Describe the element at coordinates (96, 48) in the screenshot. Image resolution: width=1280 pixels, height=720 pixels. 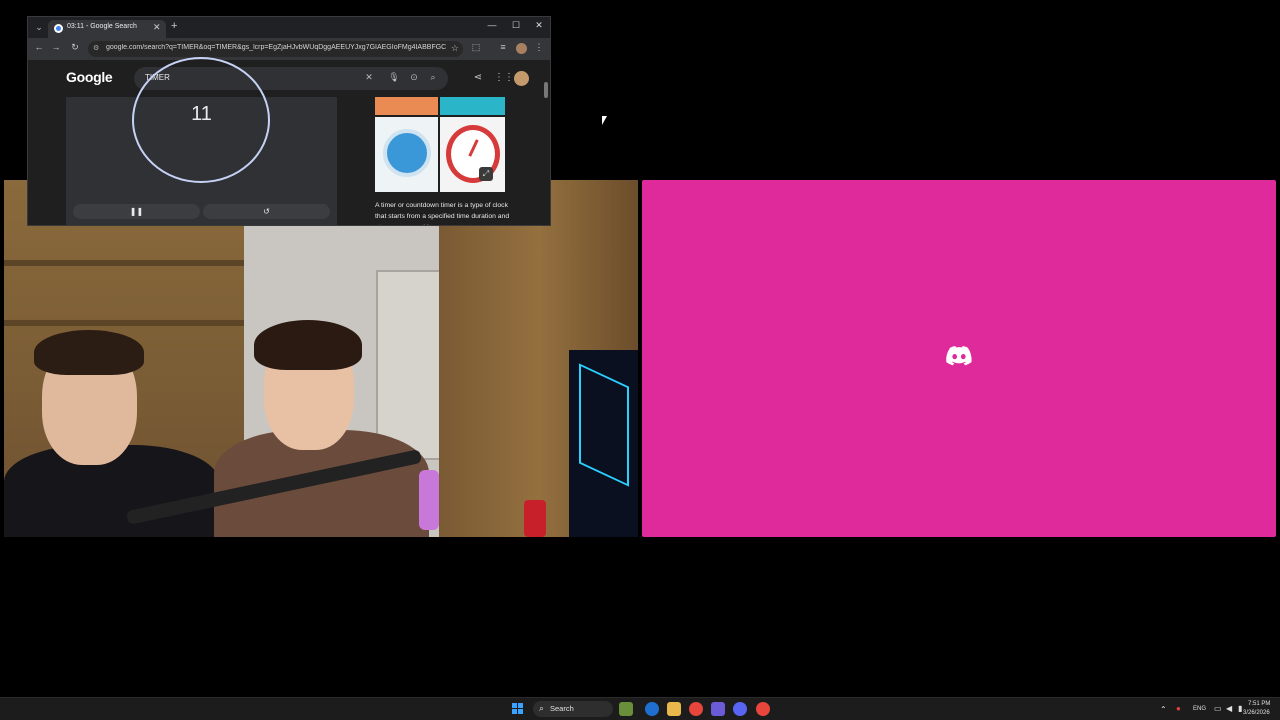
I see `site-info-icon: ⚙` at that location.